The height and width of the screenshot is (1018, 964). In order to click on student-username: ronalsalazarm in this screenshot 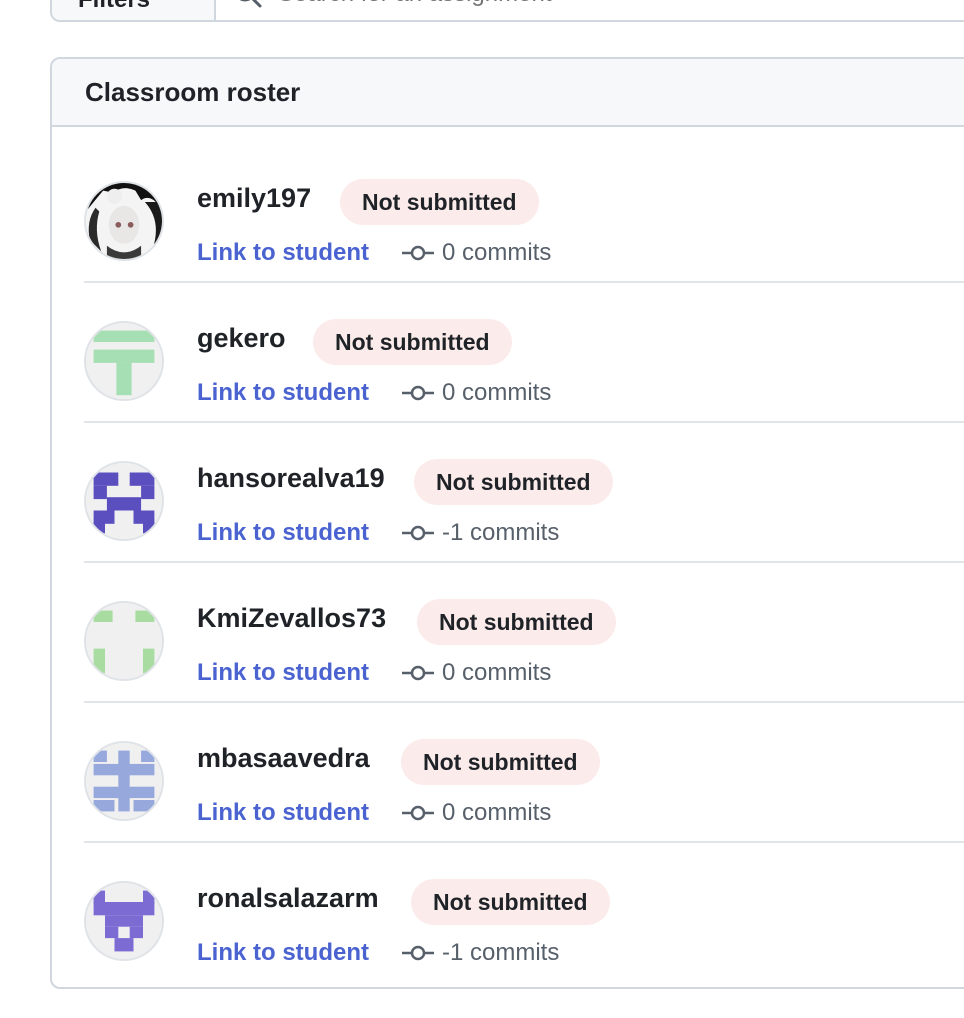, I will do `click(288, 898)`.